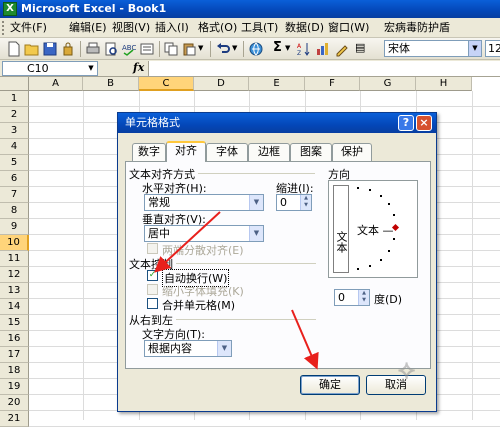 The image size is (500, 427). I want to click on name-box: C10 ▼, so click(50, 68).